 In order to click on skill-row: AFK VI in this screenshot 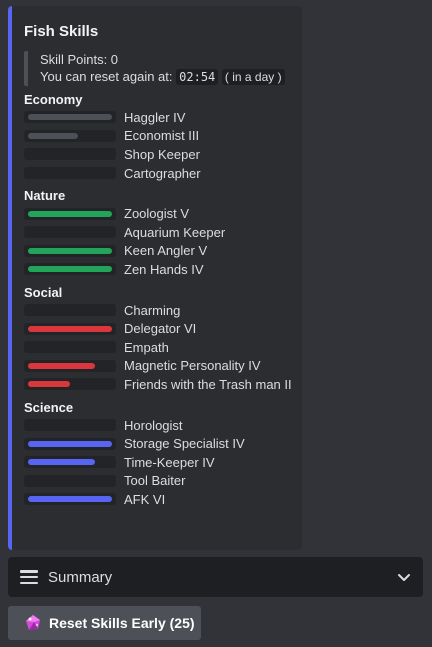, I will do `click(163, 499)`.